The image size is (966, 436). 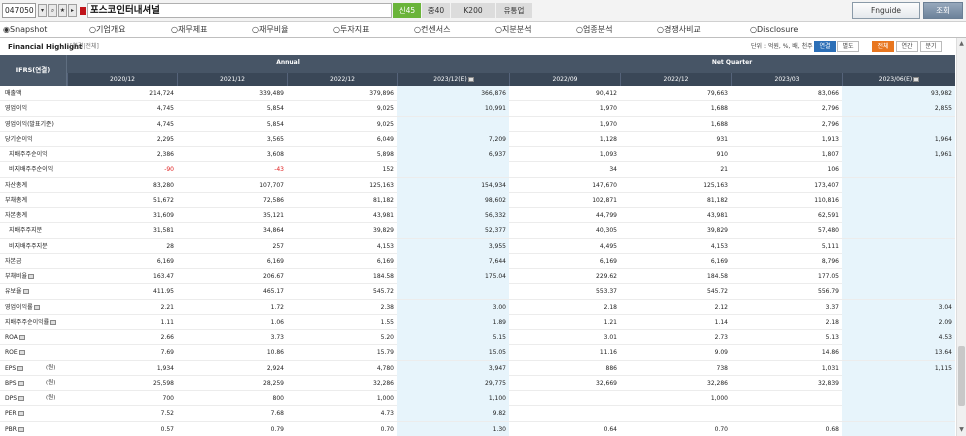 What do you see at coordinates (432, 30) in the screenshot?
I see `menu-consensus: ○컨센서스` at bounding box center [432, 30].